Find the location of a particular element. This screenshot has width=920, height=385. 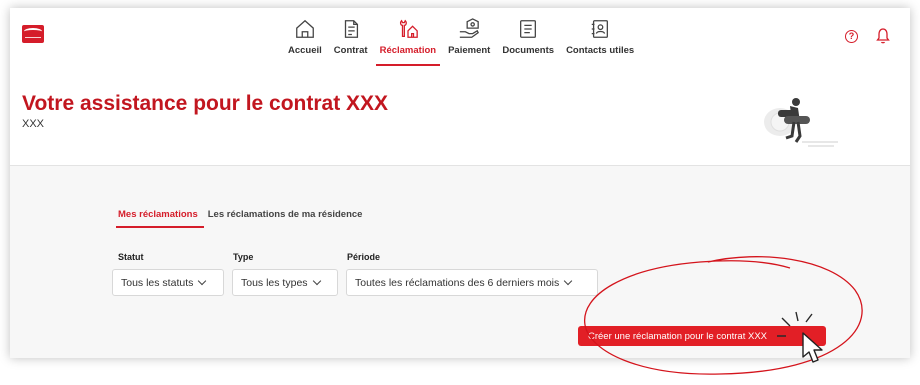

period-filter-label: Période is located at coordinates (364, 257).